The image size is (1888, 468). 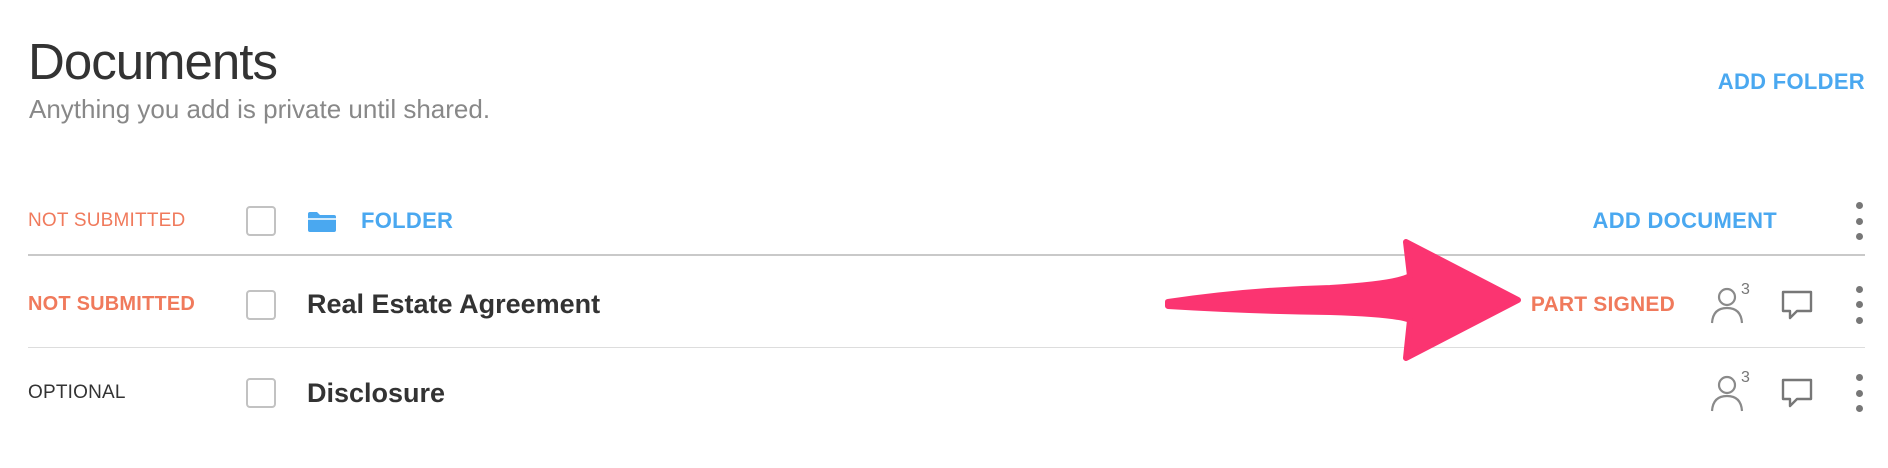 I want to click on document-row-actions: PART SIGNED 3, so click(x=1697, y=303).